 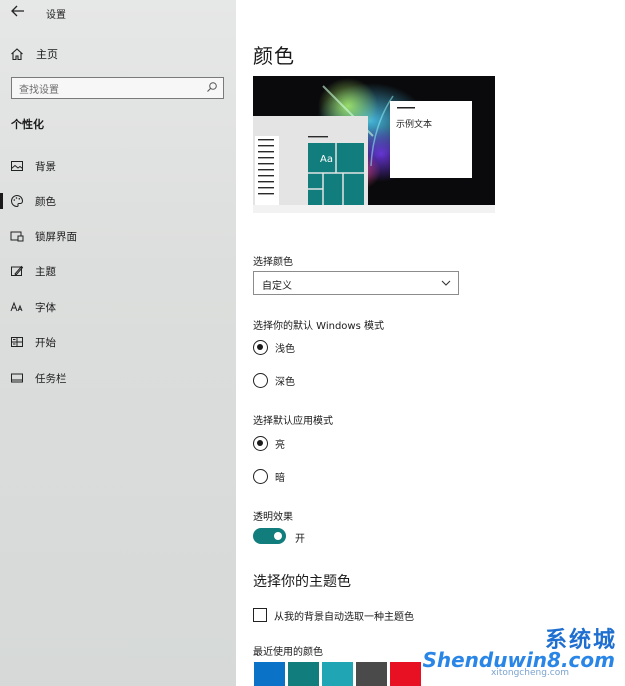 What do you see at coordinates (277, 286) in the screenshot?
I see `dropdown-value: 自定义` at bounding box center [277, 286].